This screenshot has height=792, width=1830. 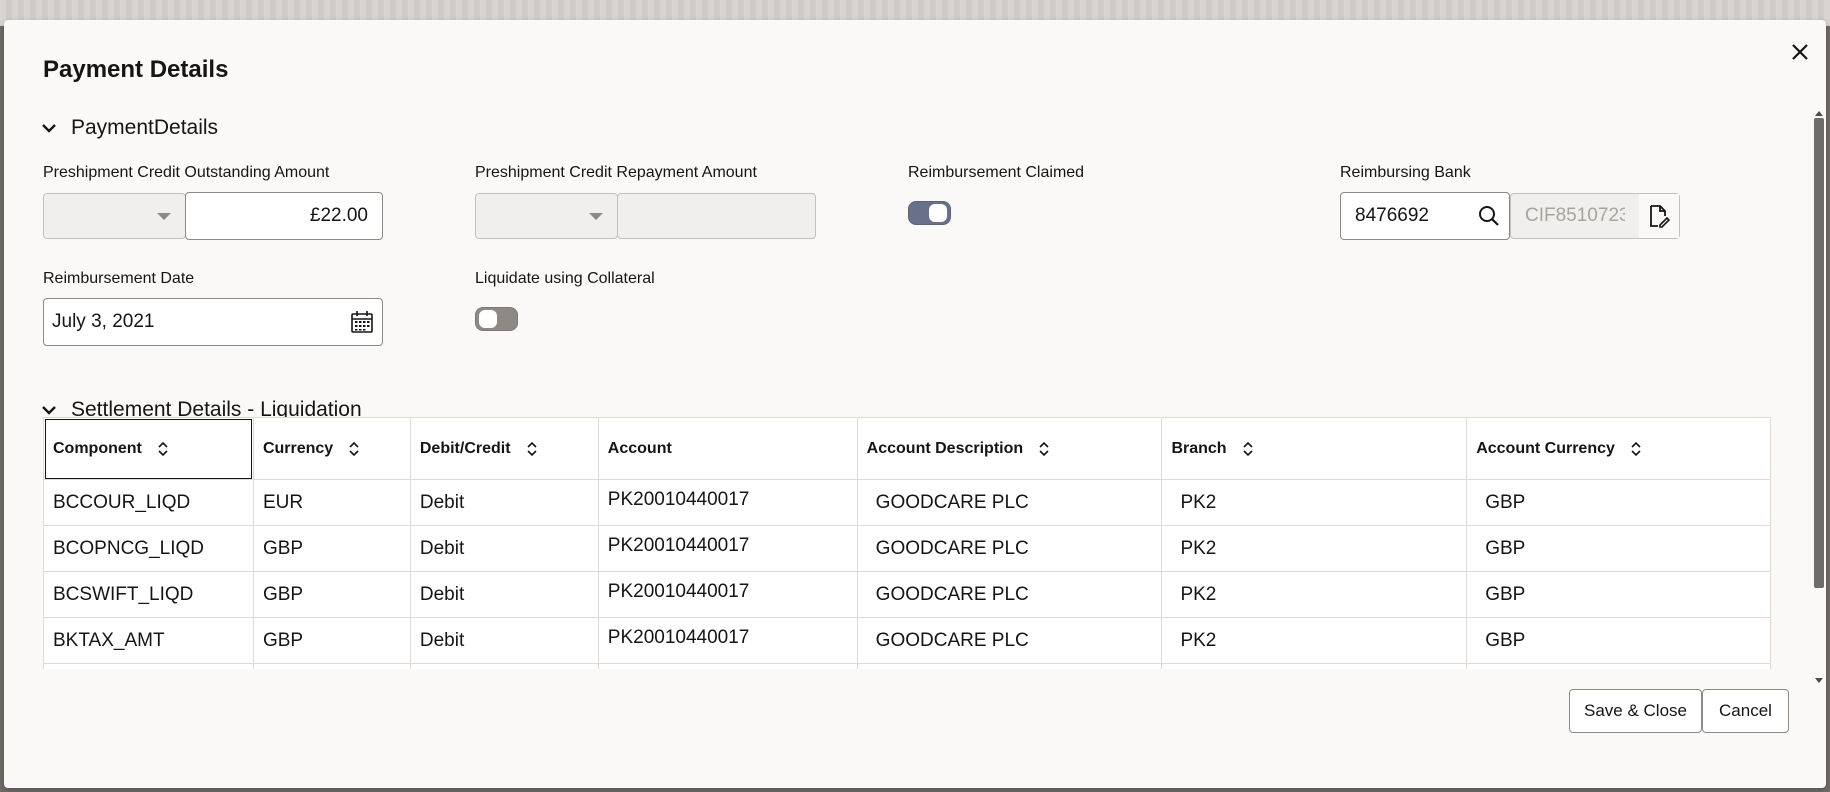 I want to click on reimbursing-bank-input: 8476692, so click(x=1425, y=216).